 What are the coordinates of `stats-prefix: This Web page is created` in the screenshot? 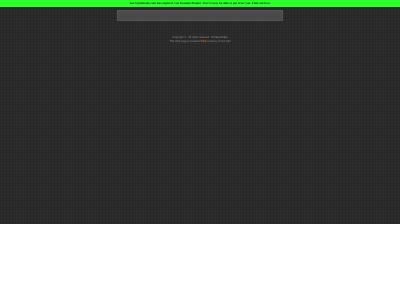 It's located at (184, 41).